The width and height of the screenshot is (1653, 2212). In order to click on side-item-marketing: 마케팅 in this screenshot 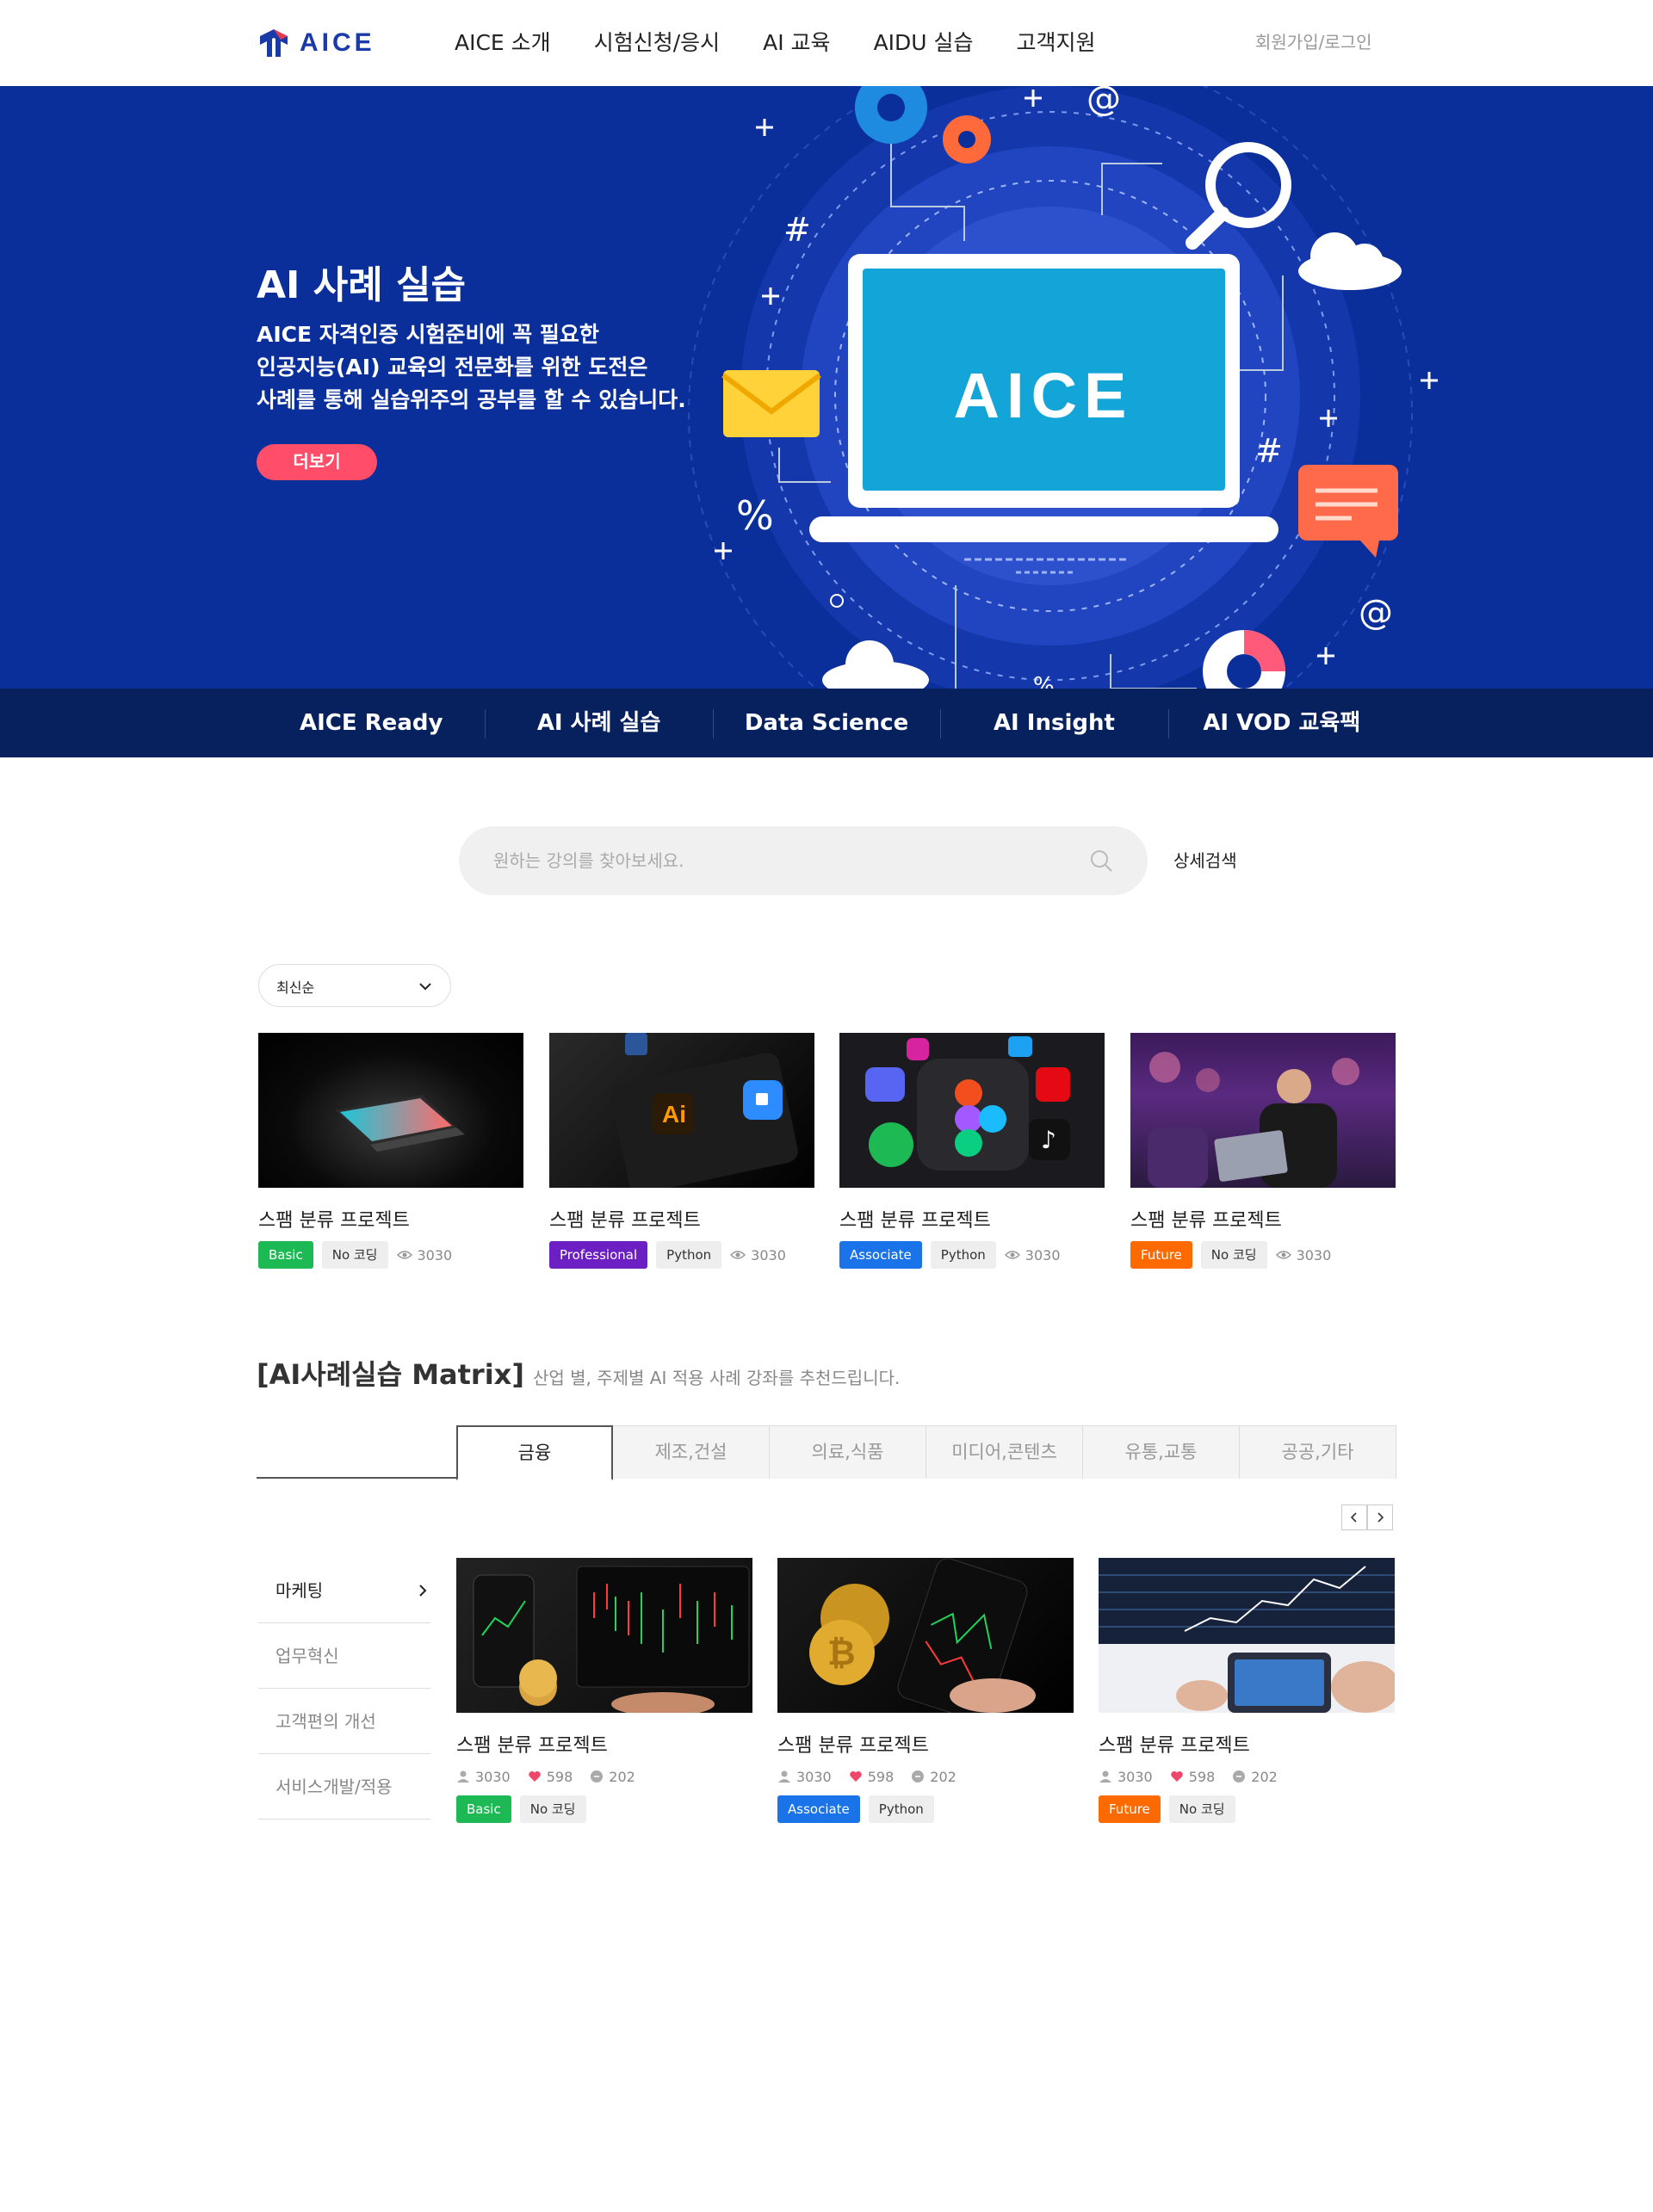, I will do `click(344, 1591)`.